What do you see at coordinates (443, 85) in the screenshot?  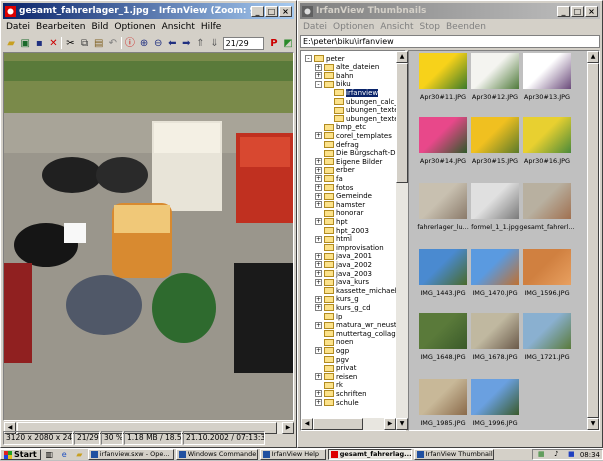 I see `thumbnail-item: Apr30#11.JPG` at bounding box center [443, 85].